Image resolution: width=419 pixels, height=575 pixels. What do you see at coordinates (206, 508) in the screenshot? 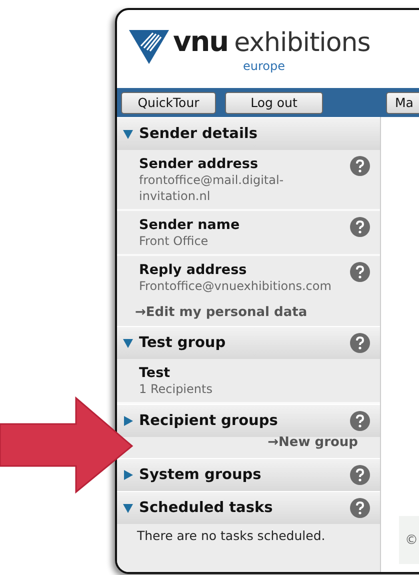
I see `section-title: Scheduled tasks` at bounding box center [206, 508].